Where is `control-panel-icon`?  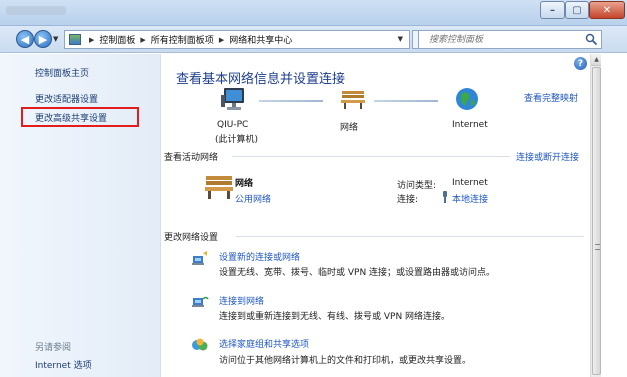
control-panel-icon is located at coordinates (75, 39).